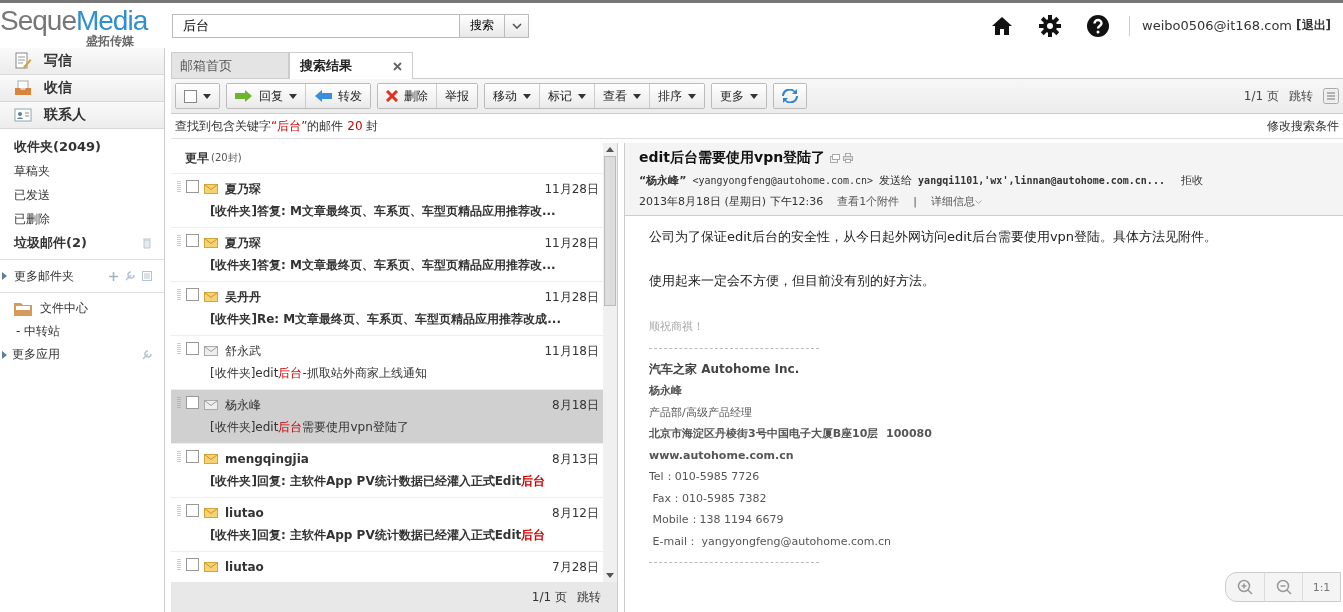 The height and width of the screenshot is (612, 1343). What do you see at coordinates (566, 96) in the screenshot?
I see `toolbar-button: 标记` at bounding box center [566, 96].